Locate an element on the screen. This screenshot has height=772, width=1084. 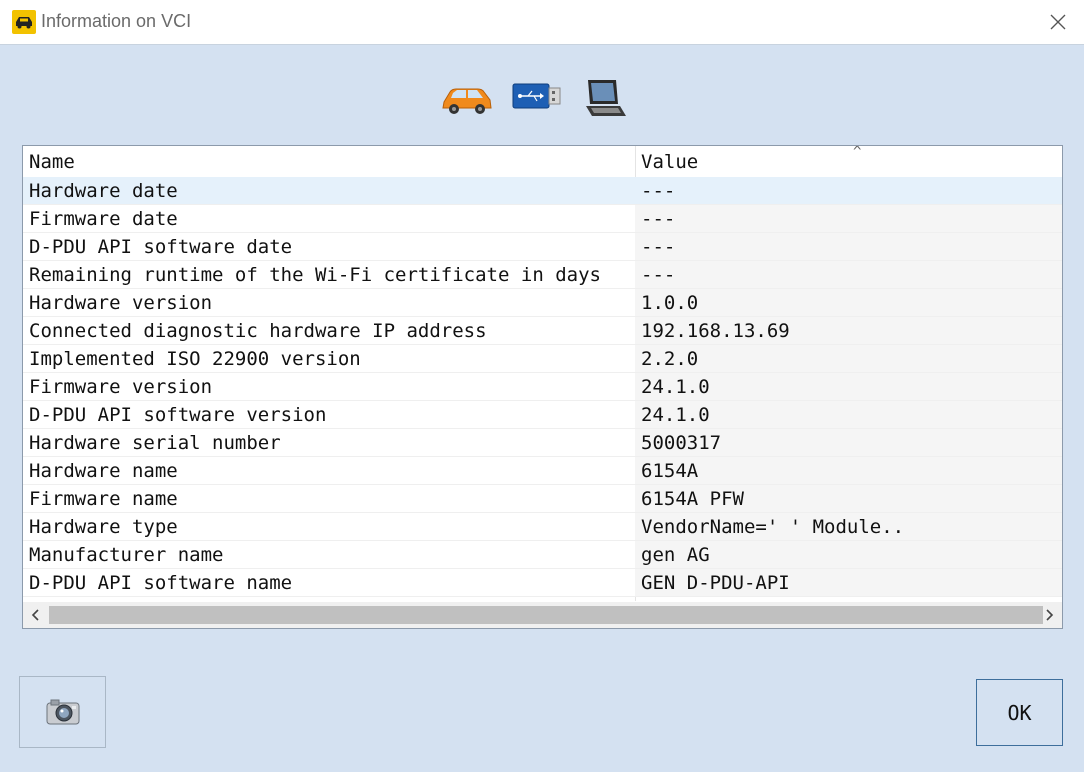
row-value: 2.2.0 is located at coordinates (670, 359).